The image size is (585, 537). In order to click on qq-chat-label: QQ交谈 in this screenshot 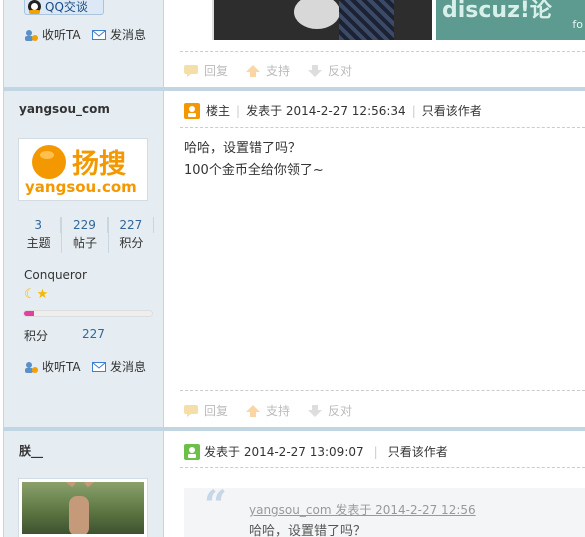, I will do `click(66, 7)`.